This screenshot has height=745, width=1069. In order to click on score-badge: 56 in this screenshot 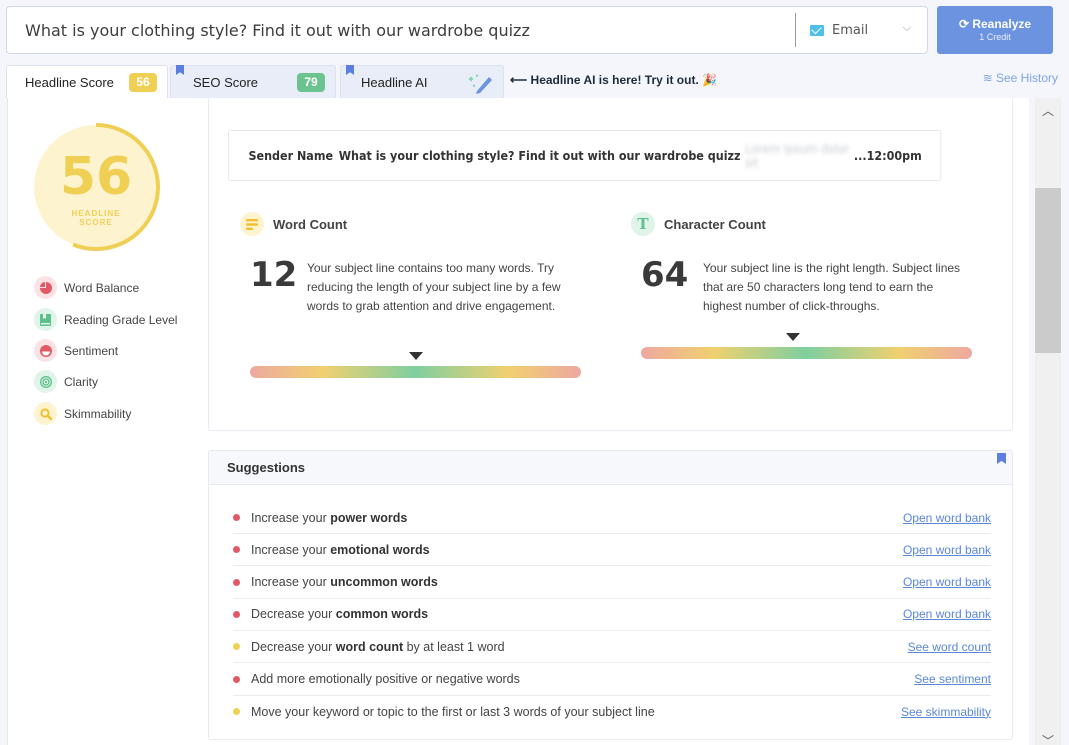, I will do `click(143, 82)`.